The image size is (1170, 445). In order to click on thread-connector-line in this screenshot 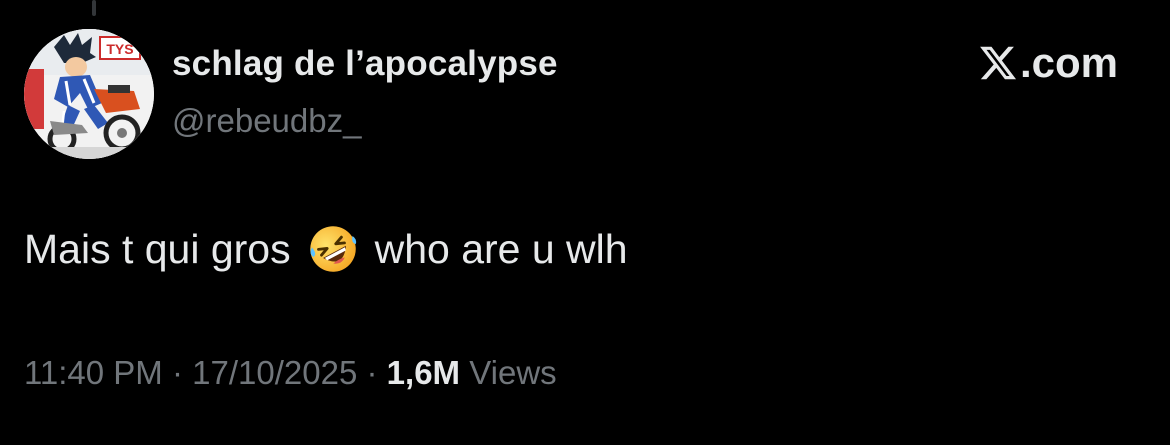, I will do `click(94, 8)`.